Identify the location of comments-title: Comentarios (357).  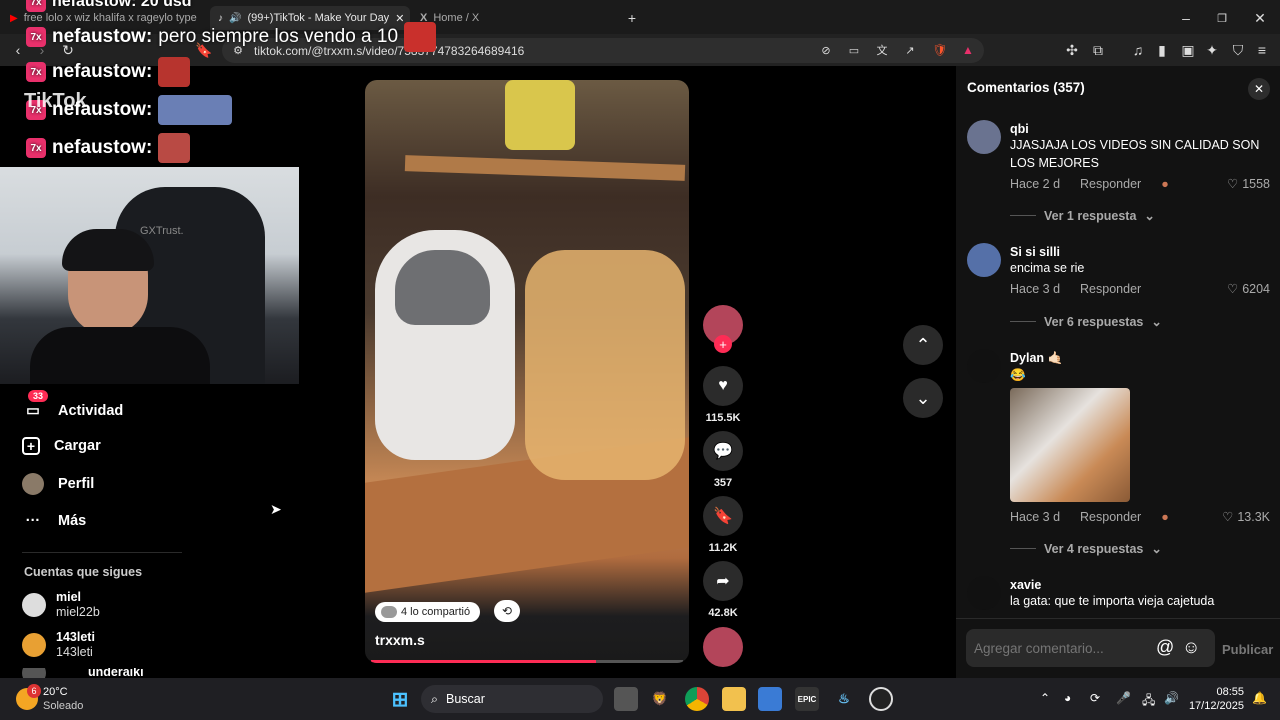
(1026, 87).